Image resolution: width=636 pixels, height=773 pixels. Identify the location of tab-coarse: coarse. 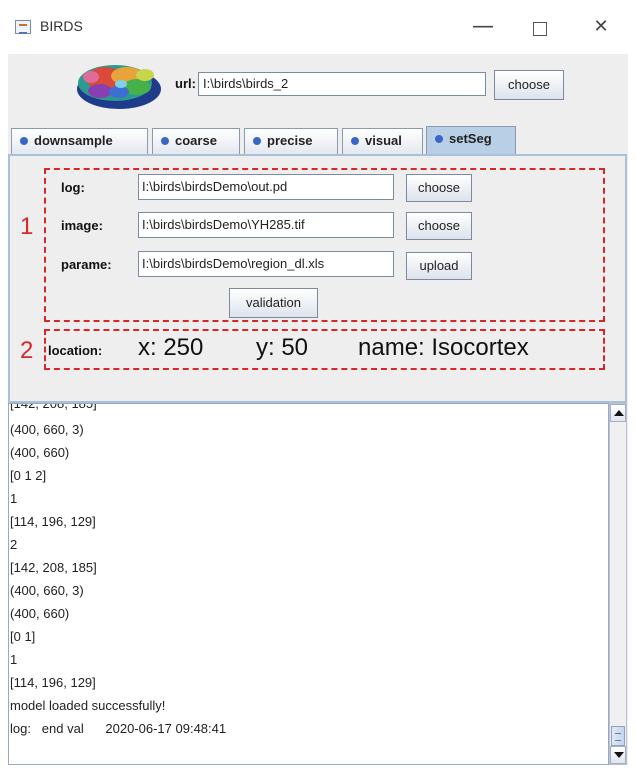
(196, 141).